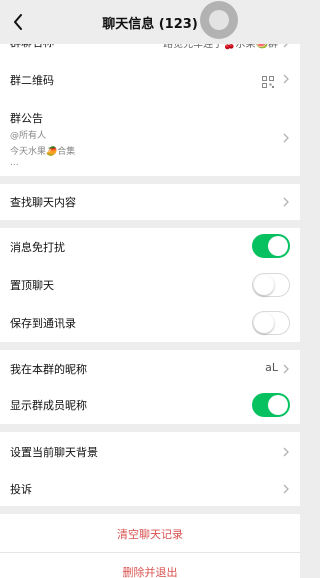 The height and width of the screenshot is (578, 320). I want to click on nickname-section: 我在本群的昵称 aL 显示群成员昵称, so click(150, 387).